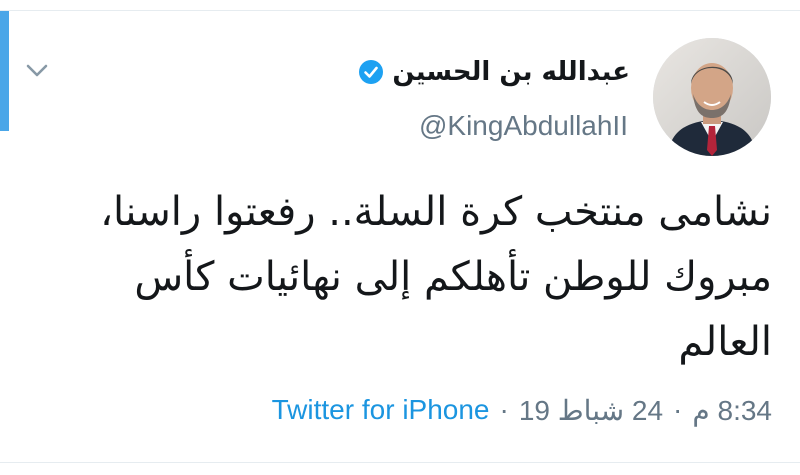  I want to click on author-handle: @KingAbdullahII, so click(523, 126).